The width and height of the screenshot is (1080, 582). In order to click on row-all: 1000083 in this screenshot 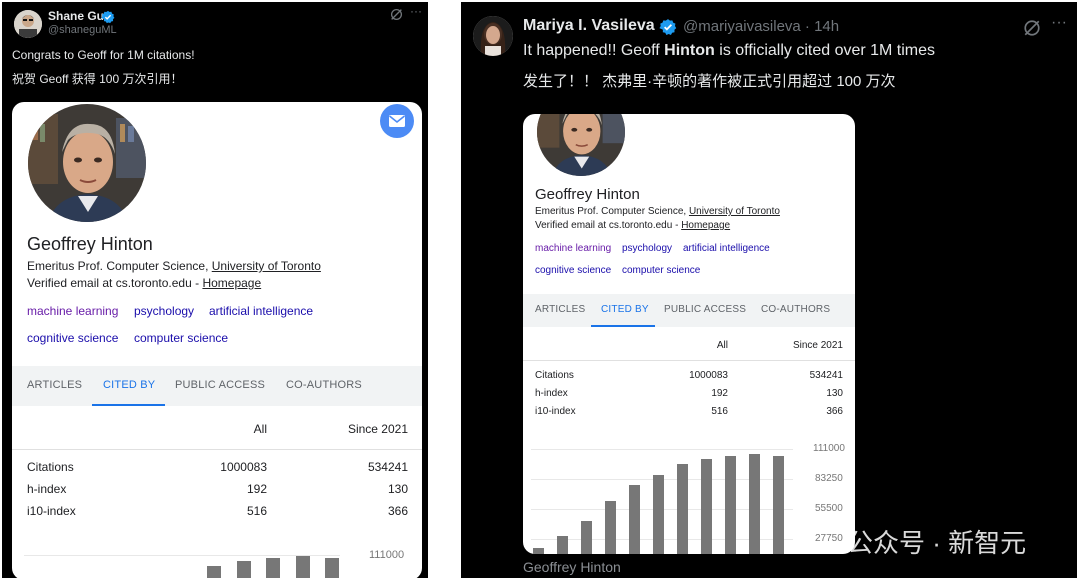, I will do `click(243, 467)`.